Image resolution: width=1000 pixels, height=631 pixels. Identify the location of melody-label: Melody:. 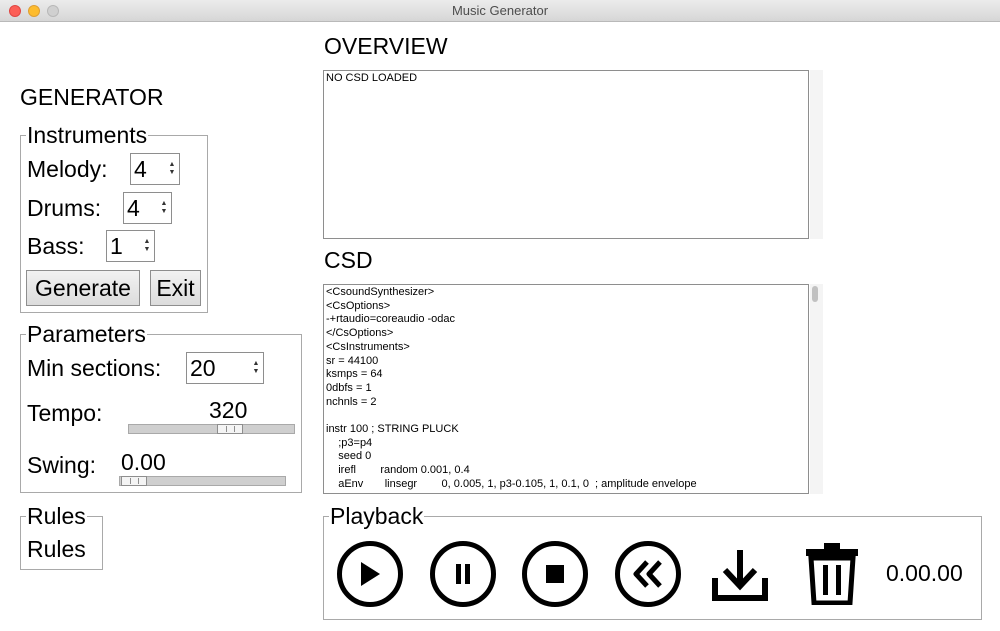
(67, 169).